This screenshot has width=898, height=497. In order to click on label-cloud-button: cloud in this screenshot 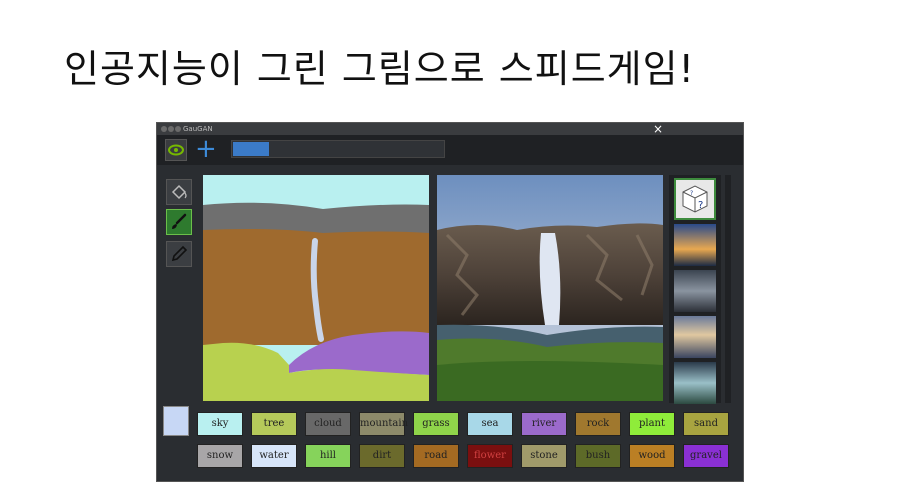, I will do `click(328, 424)`.